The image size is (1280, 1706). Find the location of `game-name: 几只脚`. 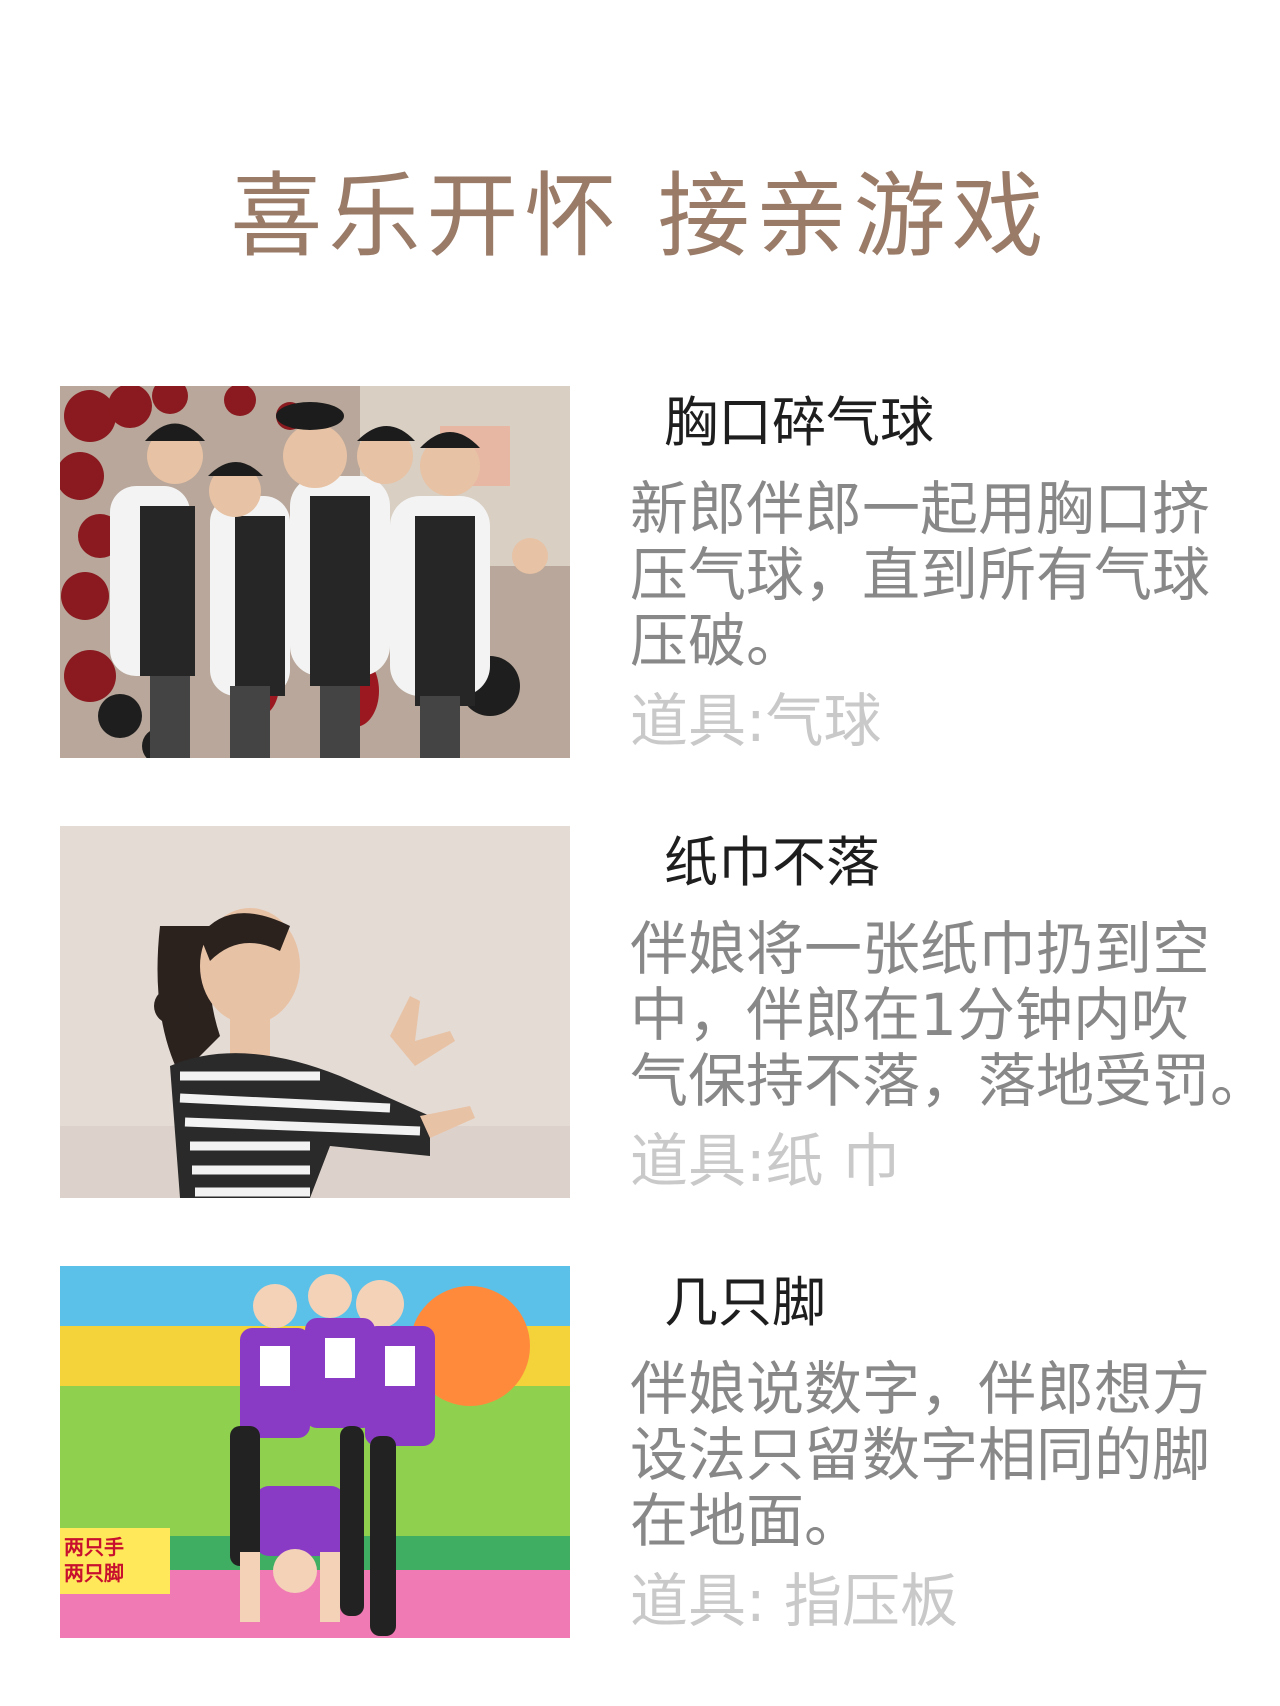

game-name: 几只脚 is located at coordinates (745, 1302).